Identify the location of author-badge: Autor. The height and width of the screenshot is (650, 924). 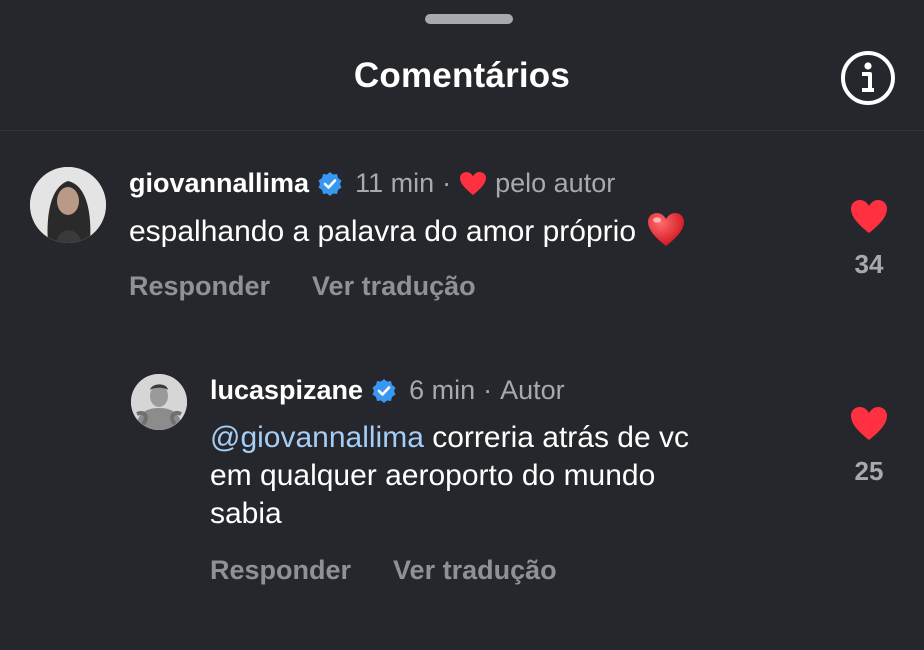
(532, 390).